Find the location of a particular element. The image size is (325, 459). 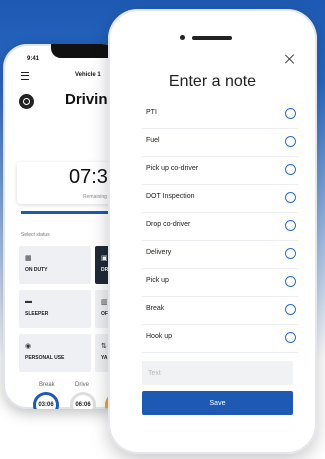

modal-title: Enter a note is located at coordinates (212, 81).